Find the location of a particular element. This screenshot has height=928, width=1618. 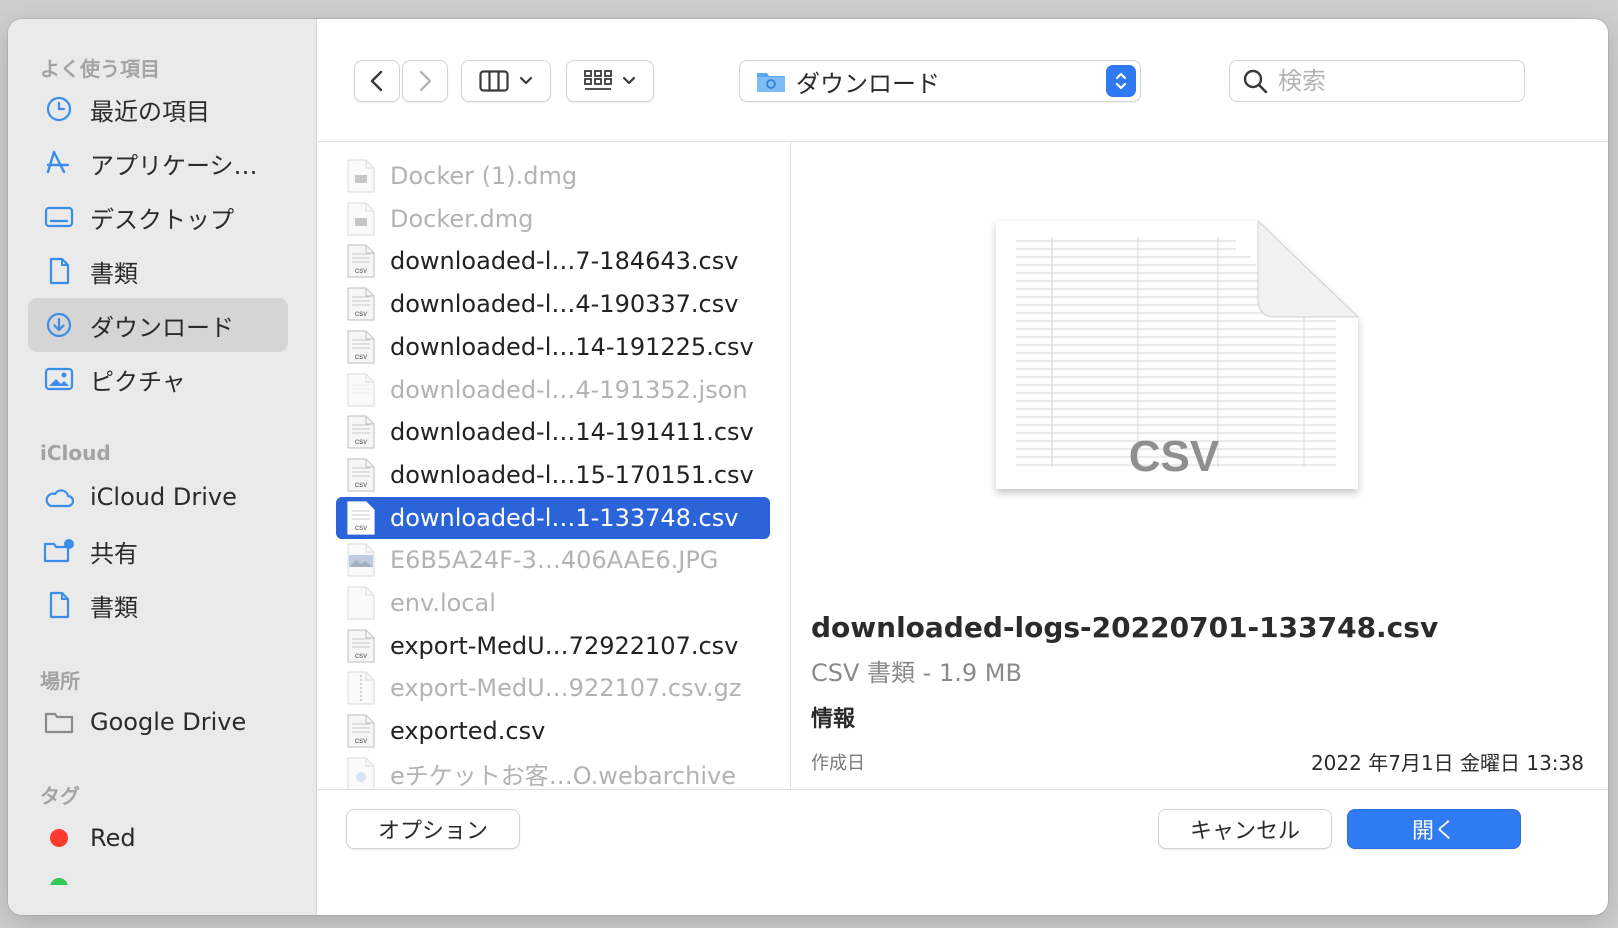

red-tag-icon is located at coordinates (59, 838).